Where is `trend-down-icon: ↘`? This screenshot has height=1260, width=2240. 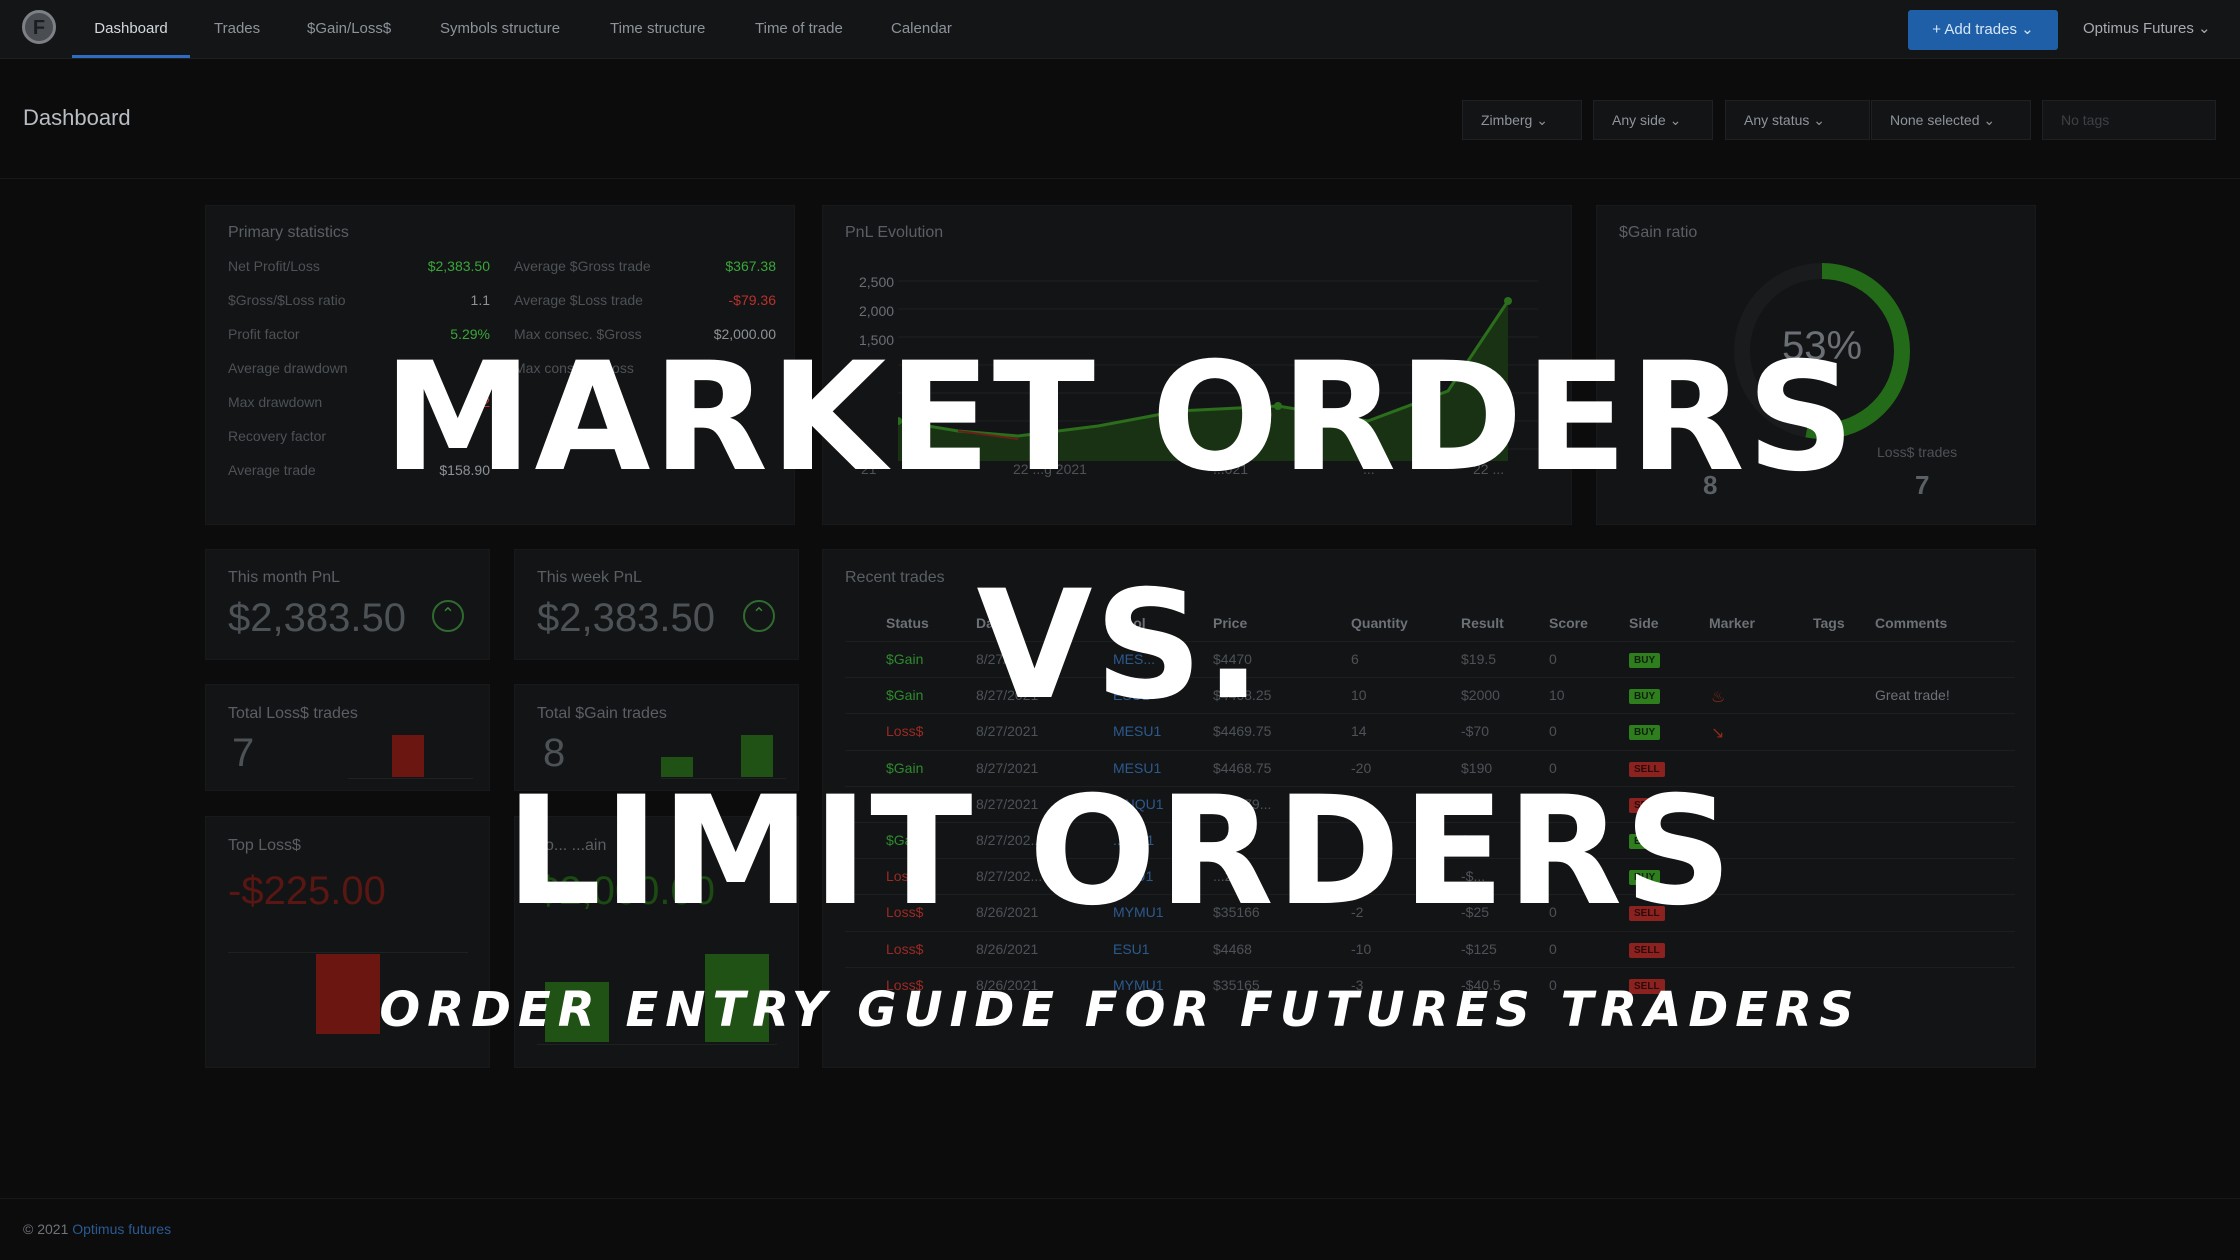
trend-down-icon: ↘ is located at coordinates (1718, 734).